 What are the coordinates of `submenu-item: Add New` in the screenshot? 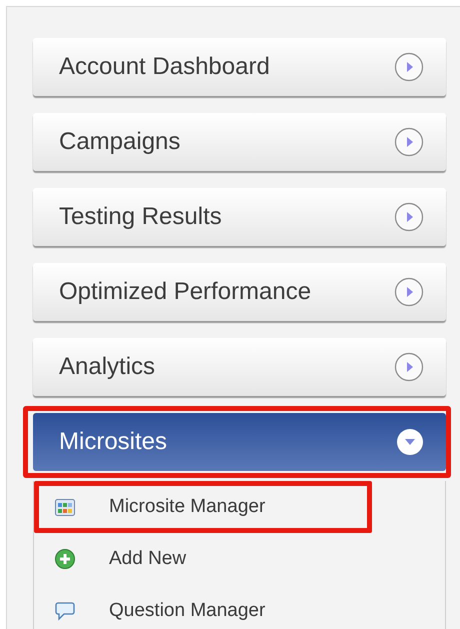 It's located at (203, 559).